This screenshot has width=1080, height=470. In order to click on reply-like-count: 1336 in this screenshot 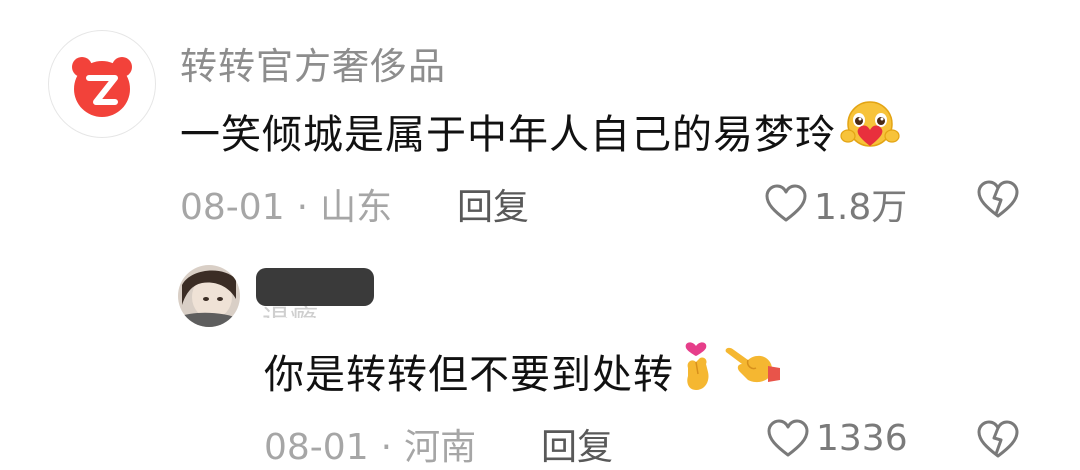, I will do `click(862, 438)`.